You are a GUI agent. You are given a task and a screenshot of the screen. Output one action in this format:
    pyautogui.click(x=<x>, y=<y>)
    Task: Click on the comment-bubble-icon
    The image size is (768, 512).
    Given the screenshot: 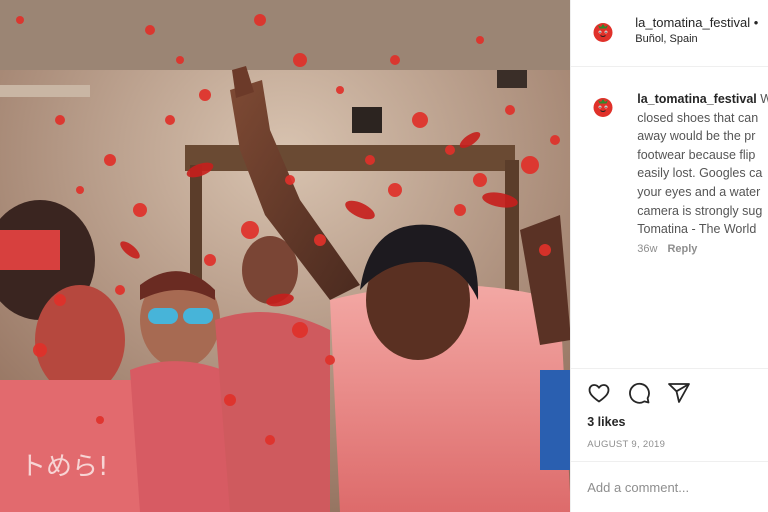 What is the action you would take?
    pyautogui.click(x=639, y=393)
    